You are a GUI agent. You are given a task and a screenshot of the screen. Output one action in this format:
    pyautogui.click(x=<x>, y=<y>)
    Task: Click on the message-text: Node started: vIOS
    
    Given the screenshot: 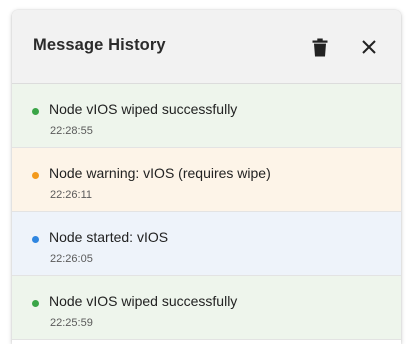 What is the action you would take?
    pyautogui.click(x=109, y=237)
    